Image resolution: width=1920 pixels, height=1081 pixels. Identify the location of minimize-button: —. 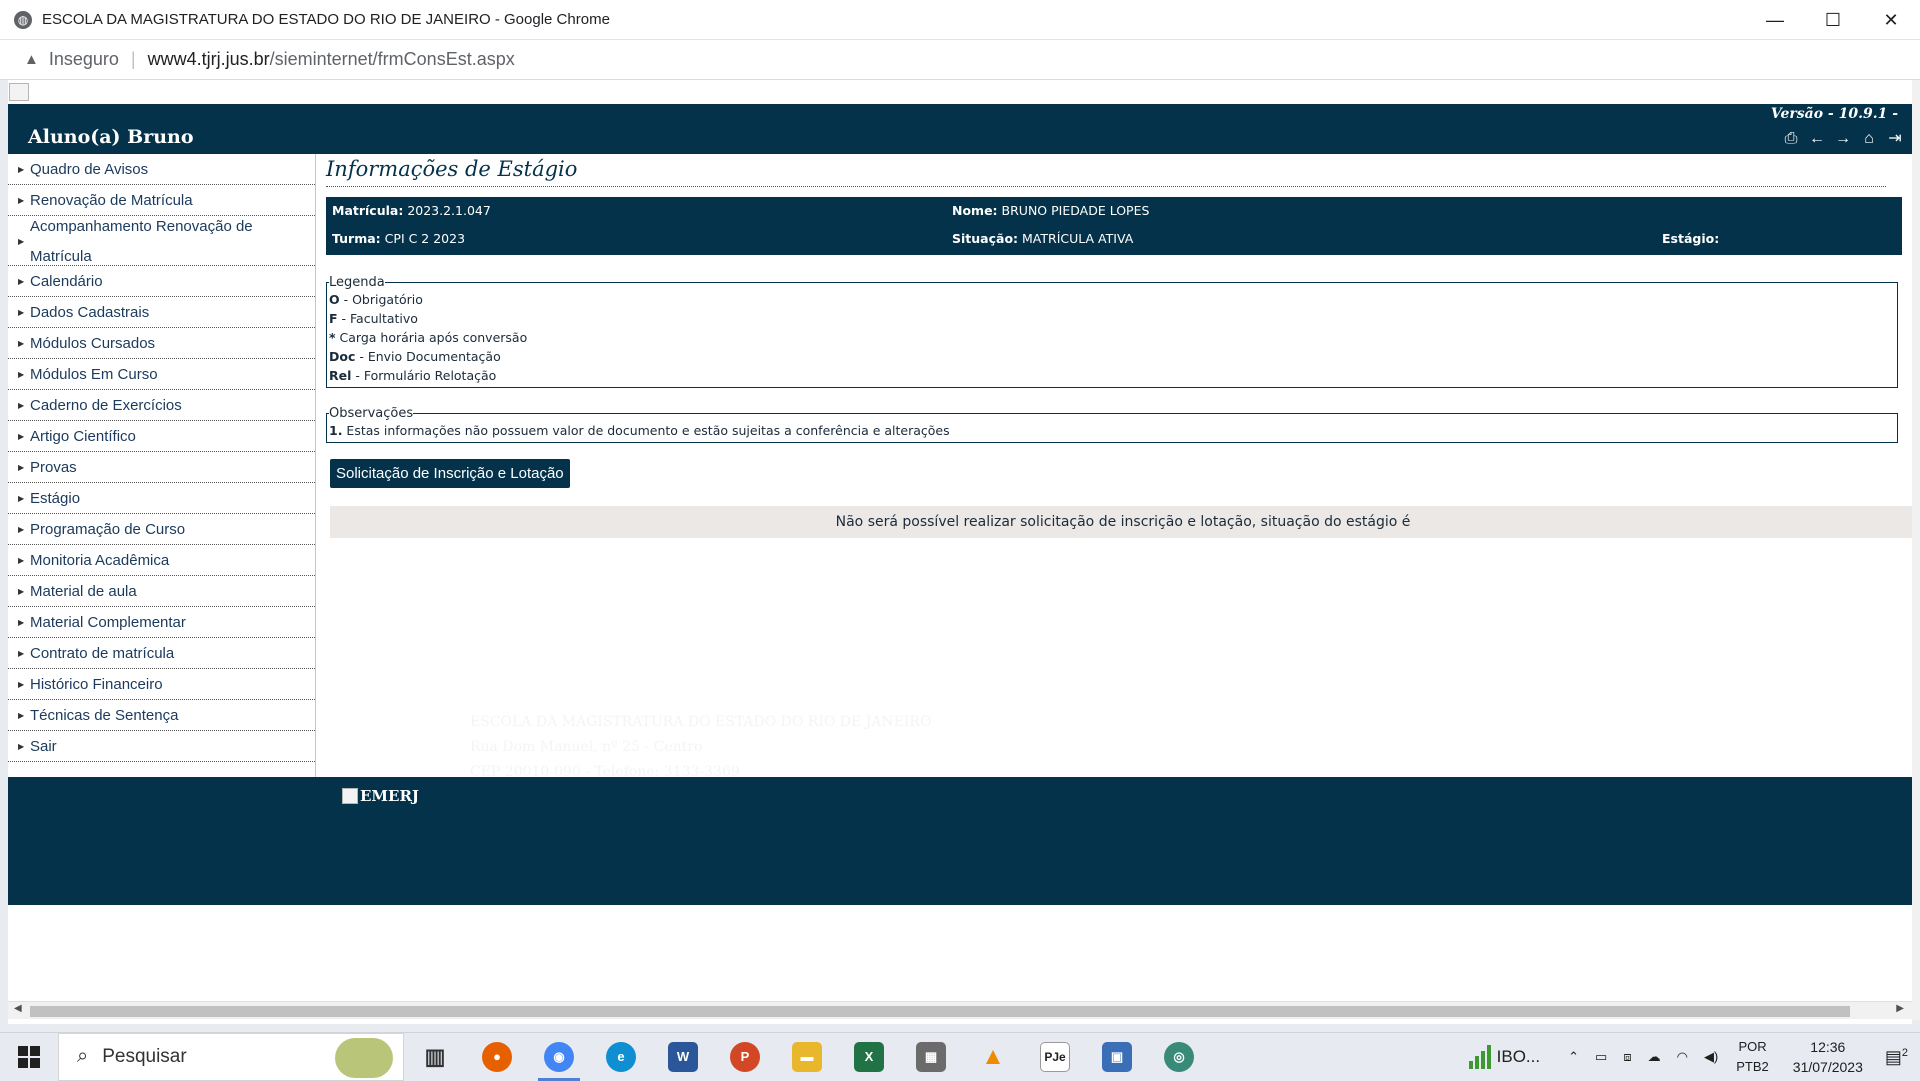
(1775, 20).